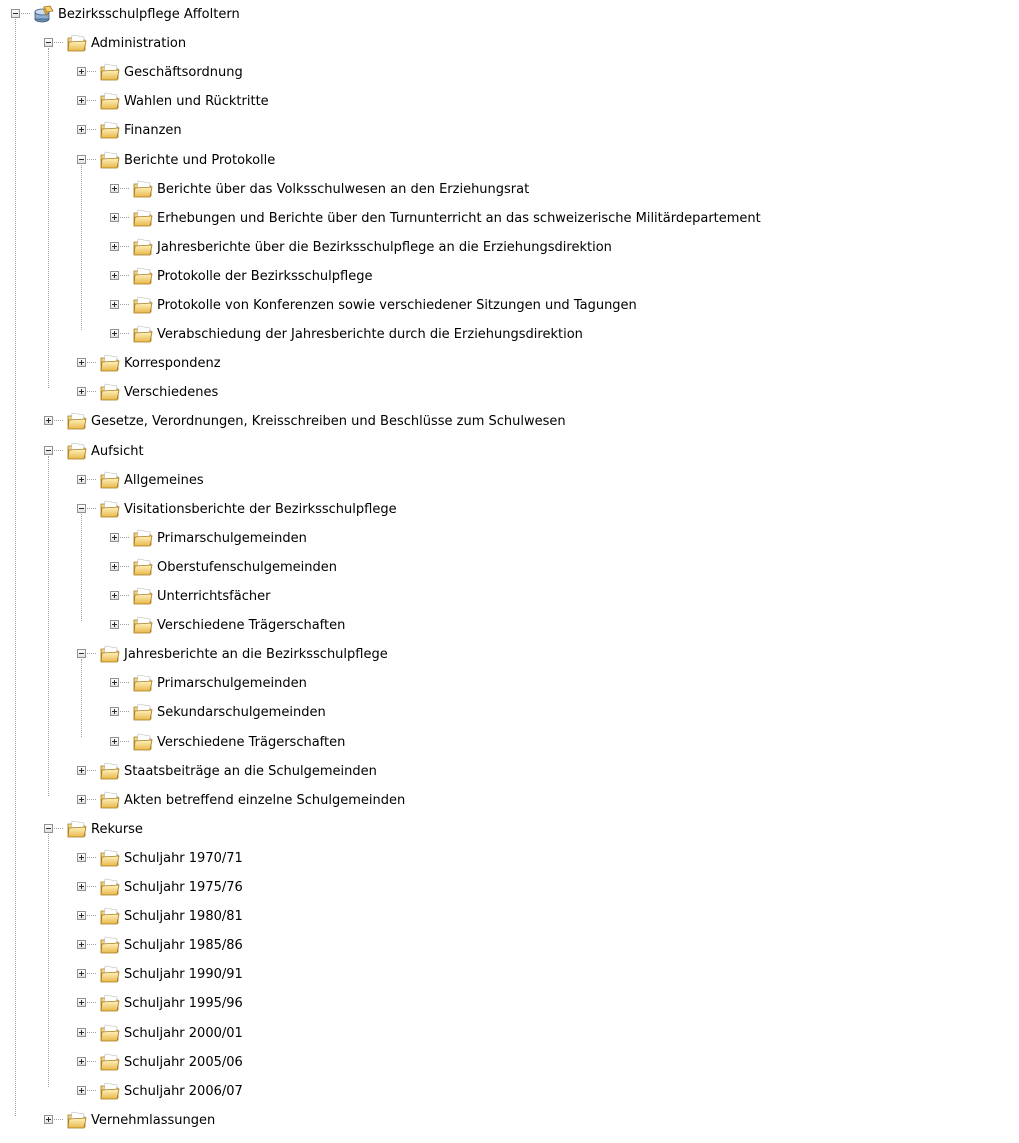  Describe the element at coordinates (183, 945) in the screenshot. I see `tree-node-label: Schuljahr 1985/86` at that location.